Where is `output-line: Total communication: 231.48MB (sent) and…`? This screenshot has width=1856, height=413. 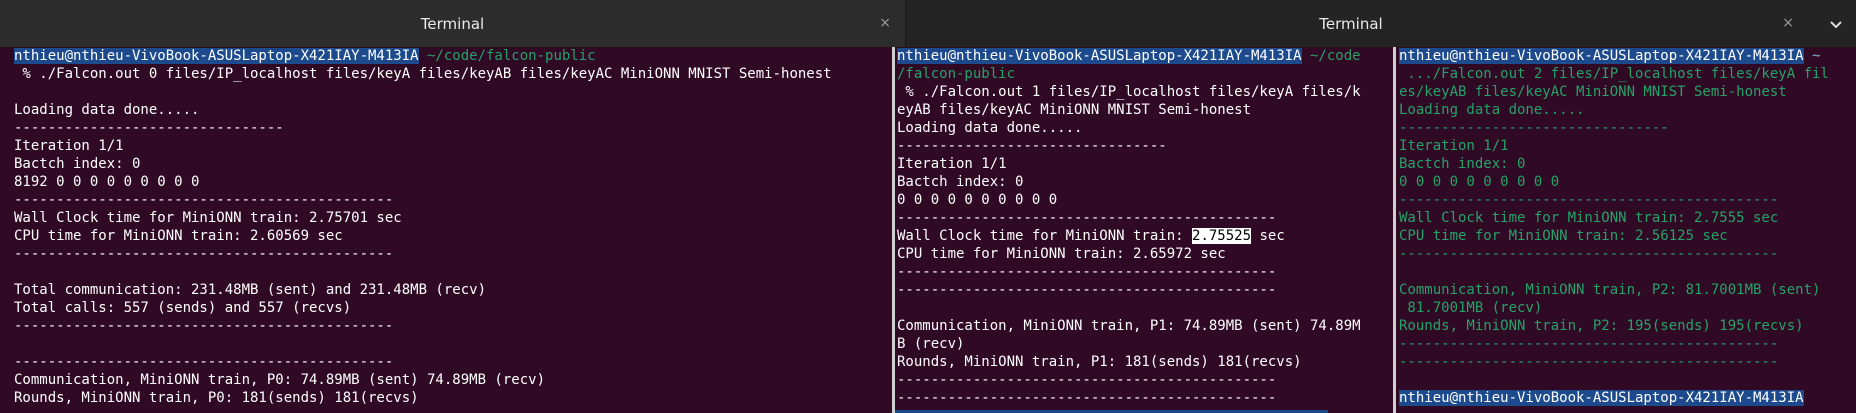 output-line: Total communication: 231.48MB (sent) and… is located at coordinates (250, 290).